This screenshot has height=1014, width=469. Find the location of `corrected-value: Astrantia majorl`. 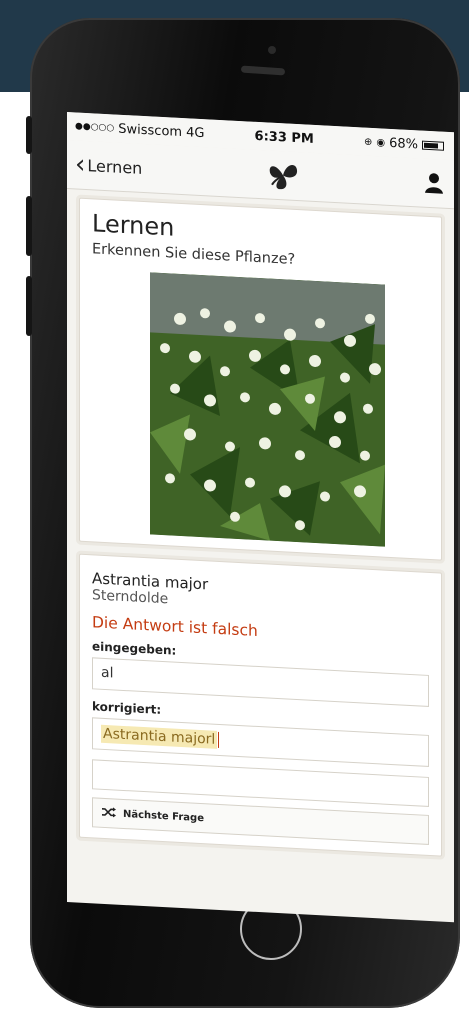

corrected-value: Astrantia majorl is located at coordinates (159, 736).